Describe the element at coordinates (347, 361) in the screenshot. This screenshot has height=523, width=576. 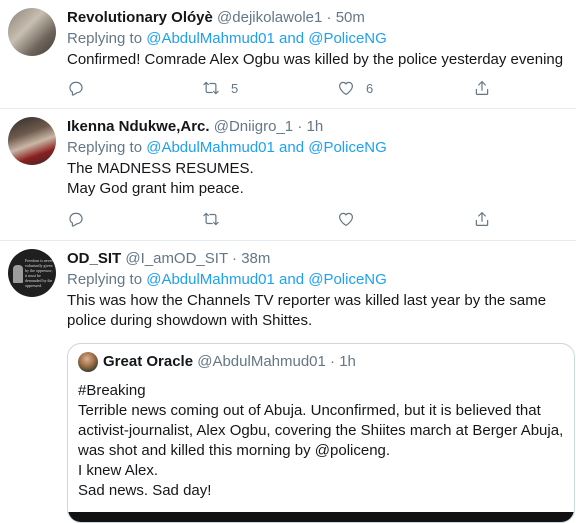
I see `quoted-timestamp: 1h` at that location.